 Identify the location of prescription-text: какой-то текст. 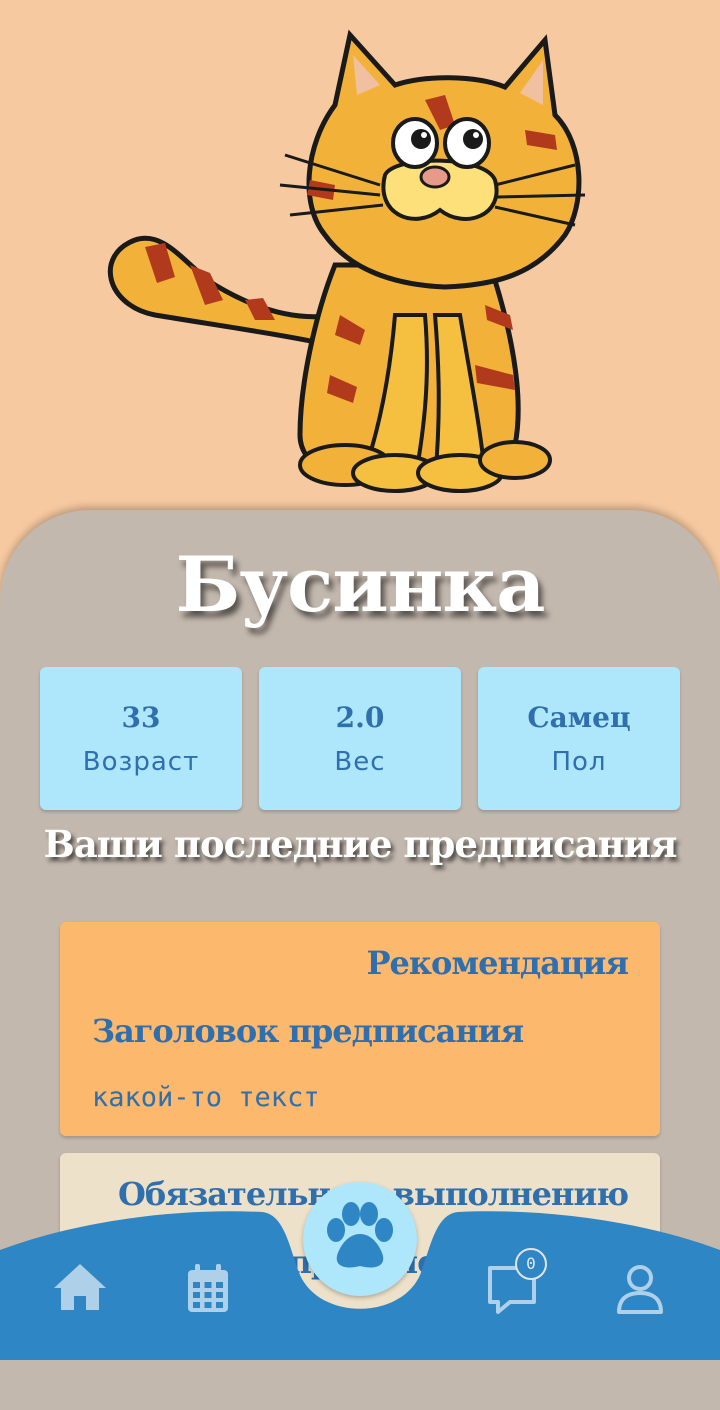
(206, 1097).